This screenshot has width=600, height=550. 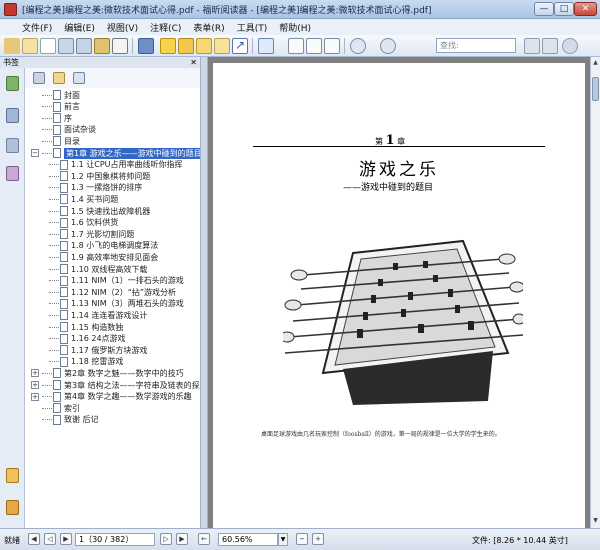 I want to click on menu-file: 文件(F), so click(x=37, y=27).